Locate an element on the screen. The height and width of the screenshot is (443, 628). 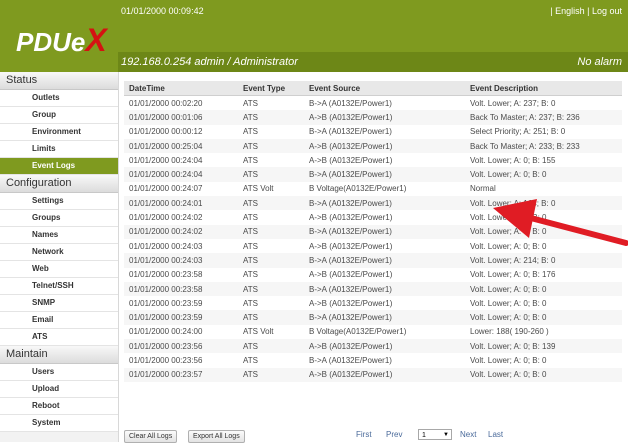
language-link: English is located at coordinates (570, 11).